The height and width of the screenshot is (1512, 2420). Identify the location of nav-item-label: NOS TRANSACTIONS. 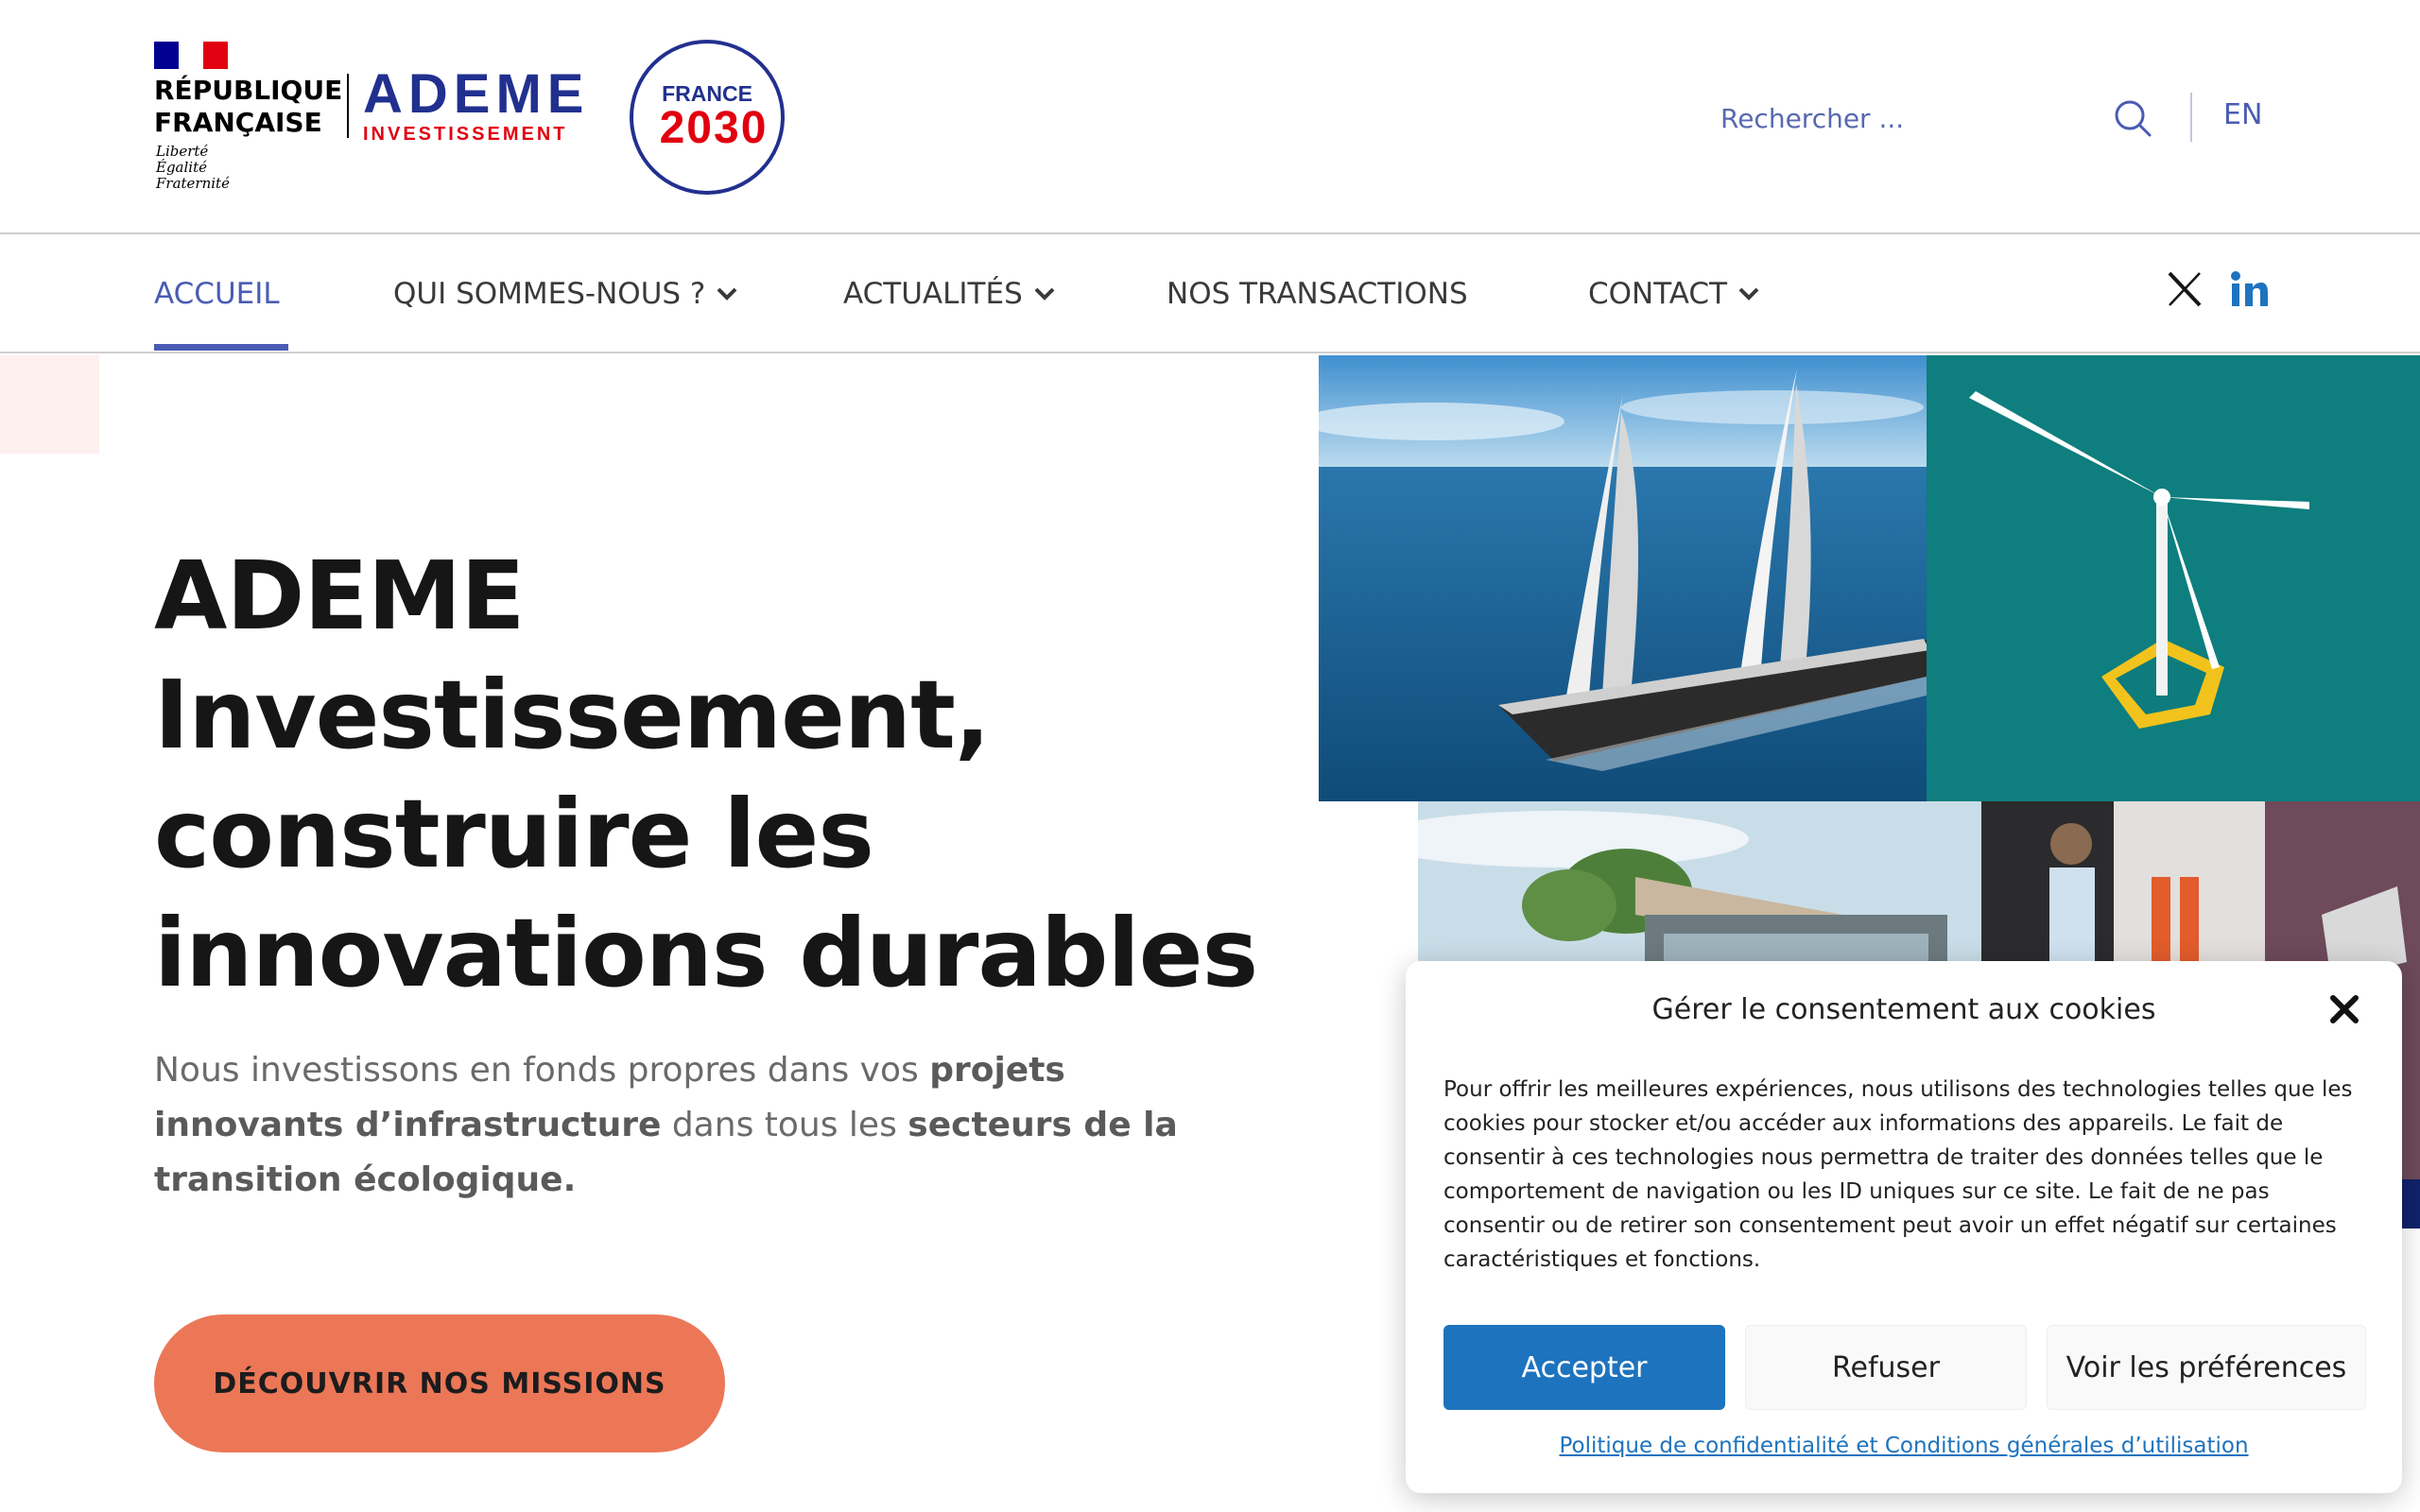
(1317, 294).